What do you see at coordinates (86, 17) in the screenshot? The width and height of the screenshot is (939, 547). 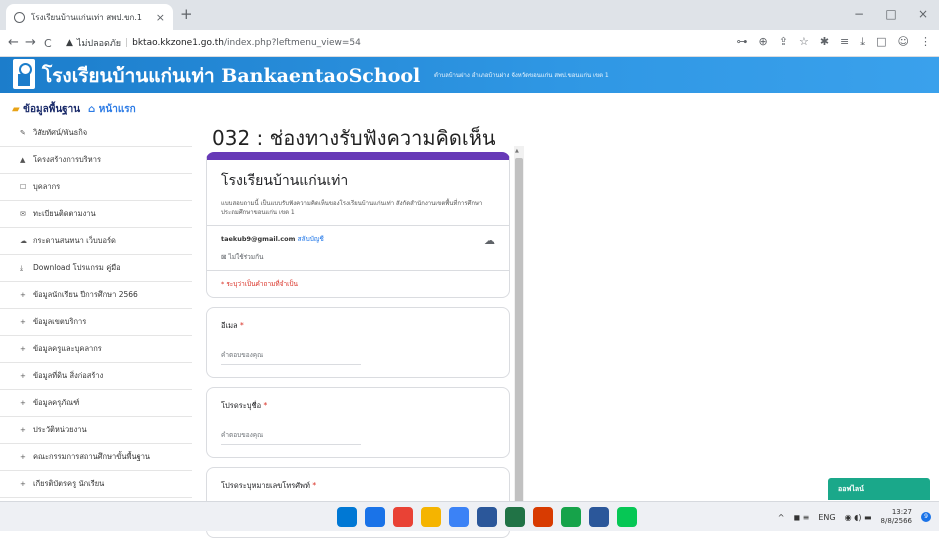 I see `tab-title: โรงเรียนบ้านแก่นเท่า สพป.ขก.1` at bounding box center [86, 17].